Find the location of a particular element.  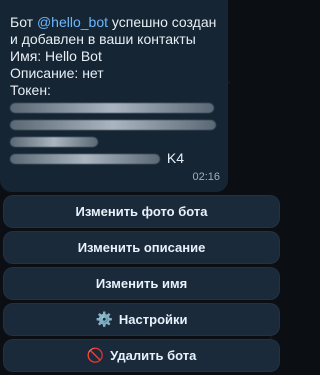

token-visible-end: K4 is located at coordinates (175, 158).